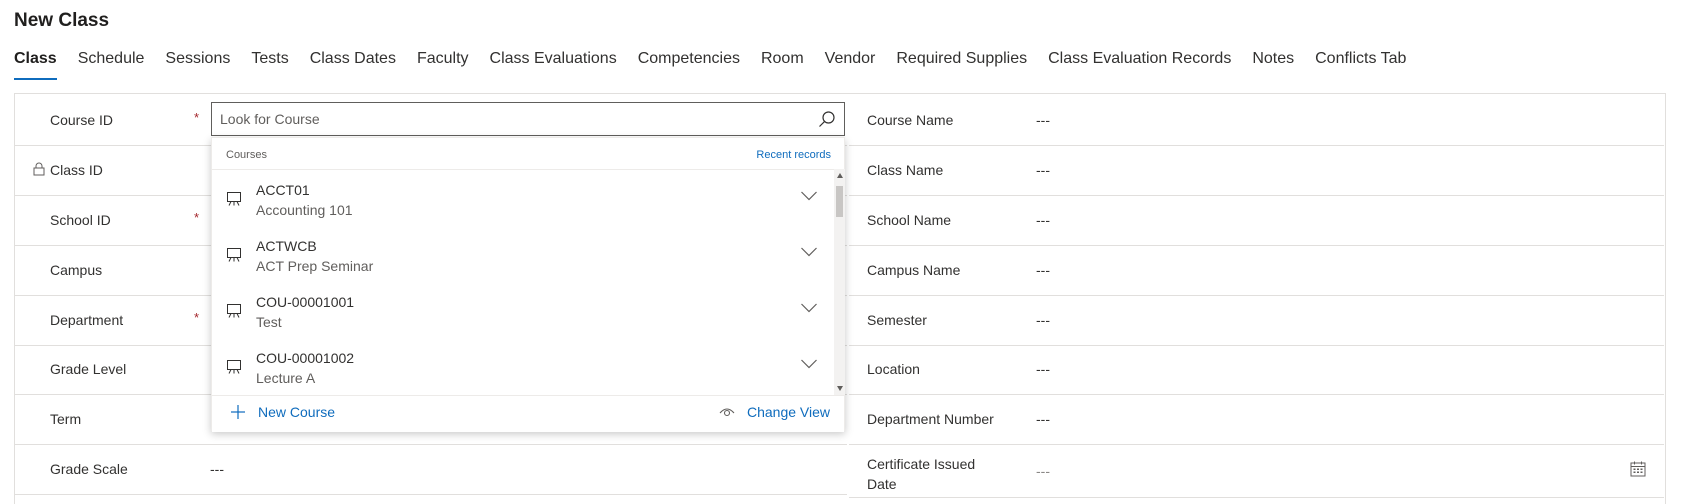 The image size is (1694, 504). Describe the element at coordinates (1256, 370) in the screenshot. I see `field-location: Location ---` at that location.